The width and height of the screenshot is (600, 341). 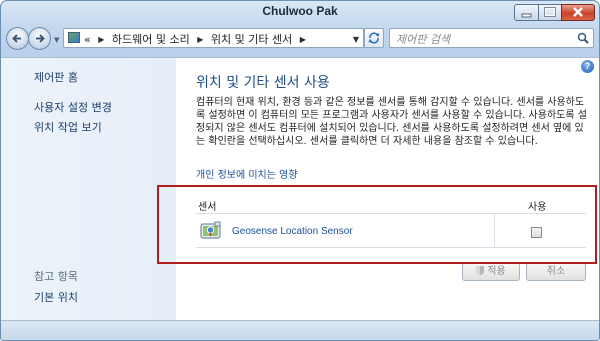 I want to click on search-box: 제어판 검색, so click(x=491, y=38).